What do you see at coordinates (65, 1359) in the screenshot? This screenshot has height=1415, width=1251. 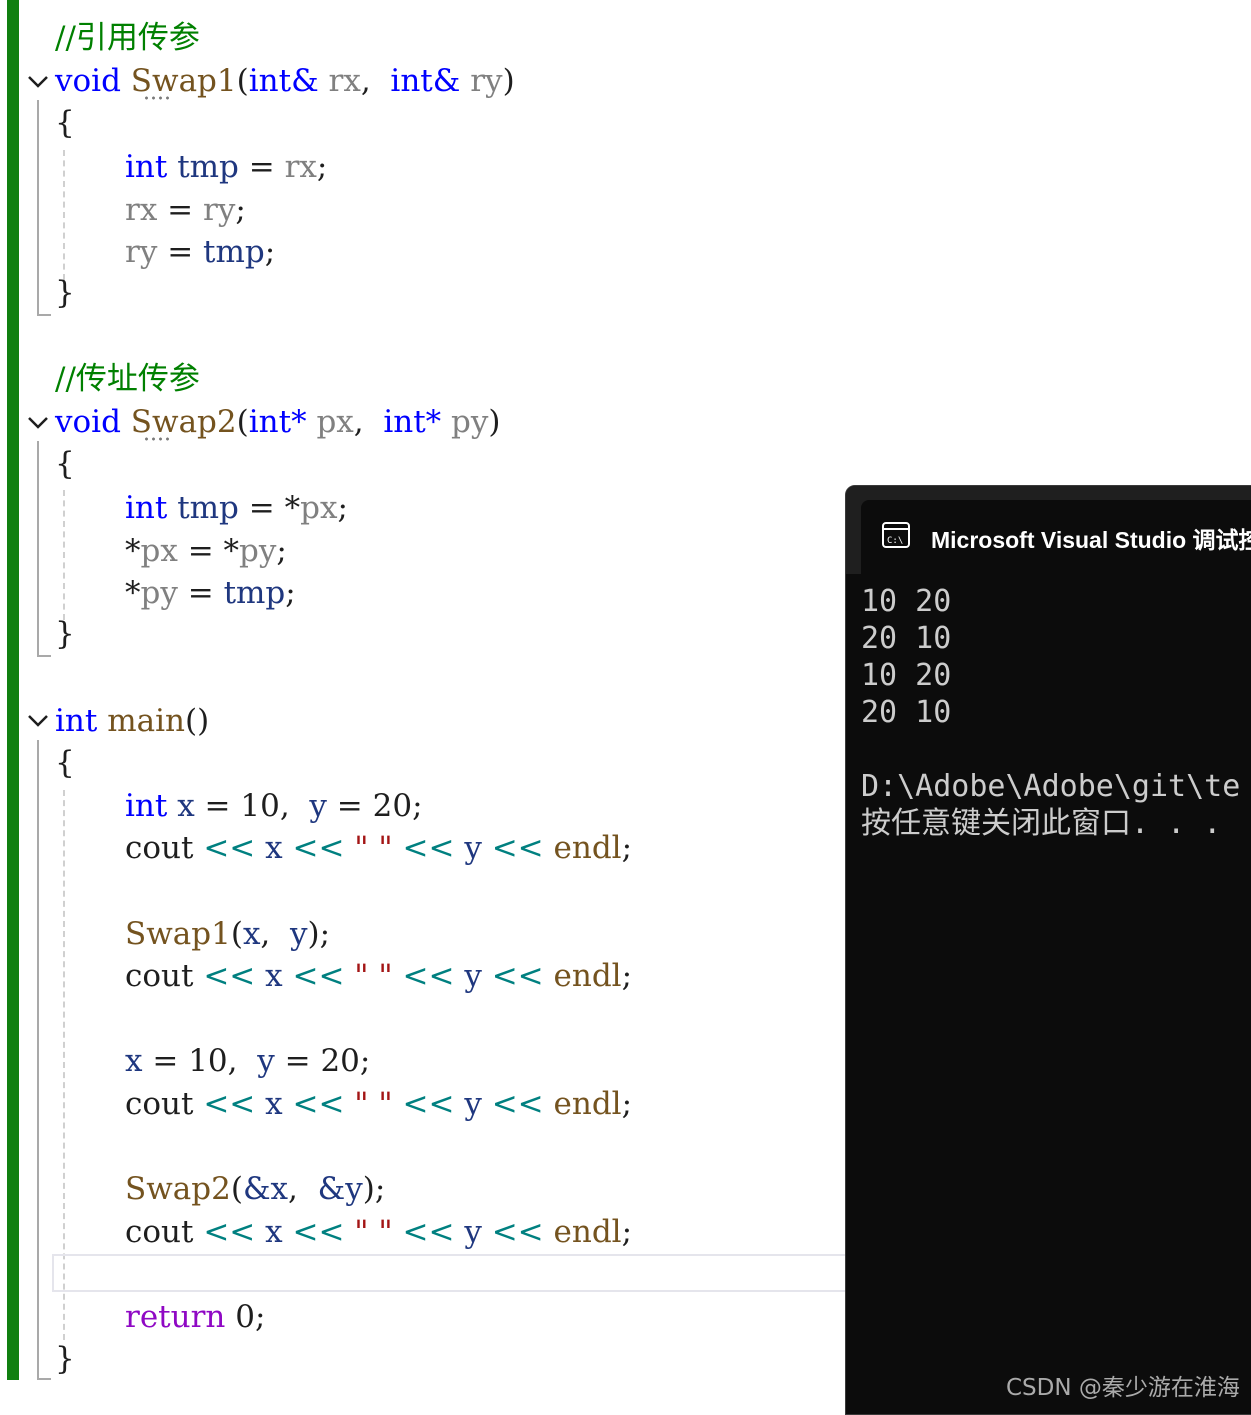 I see `main-close-brace: }` at bounding box center [65, 1359].